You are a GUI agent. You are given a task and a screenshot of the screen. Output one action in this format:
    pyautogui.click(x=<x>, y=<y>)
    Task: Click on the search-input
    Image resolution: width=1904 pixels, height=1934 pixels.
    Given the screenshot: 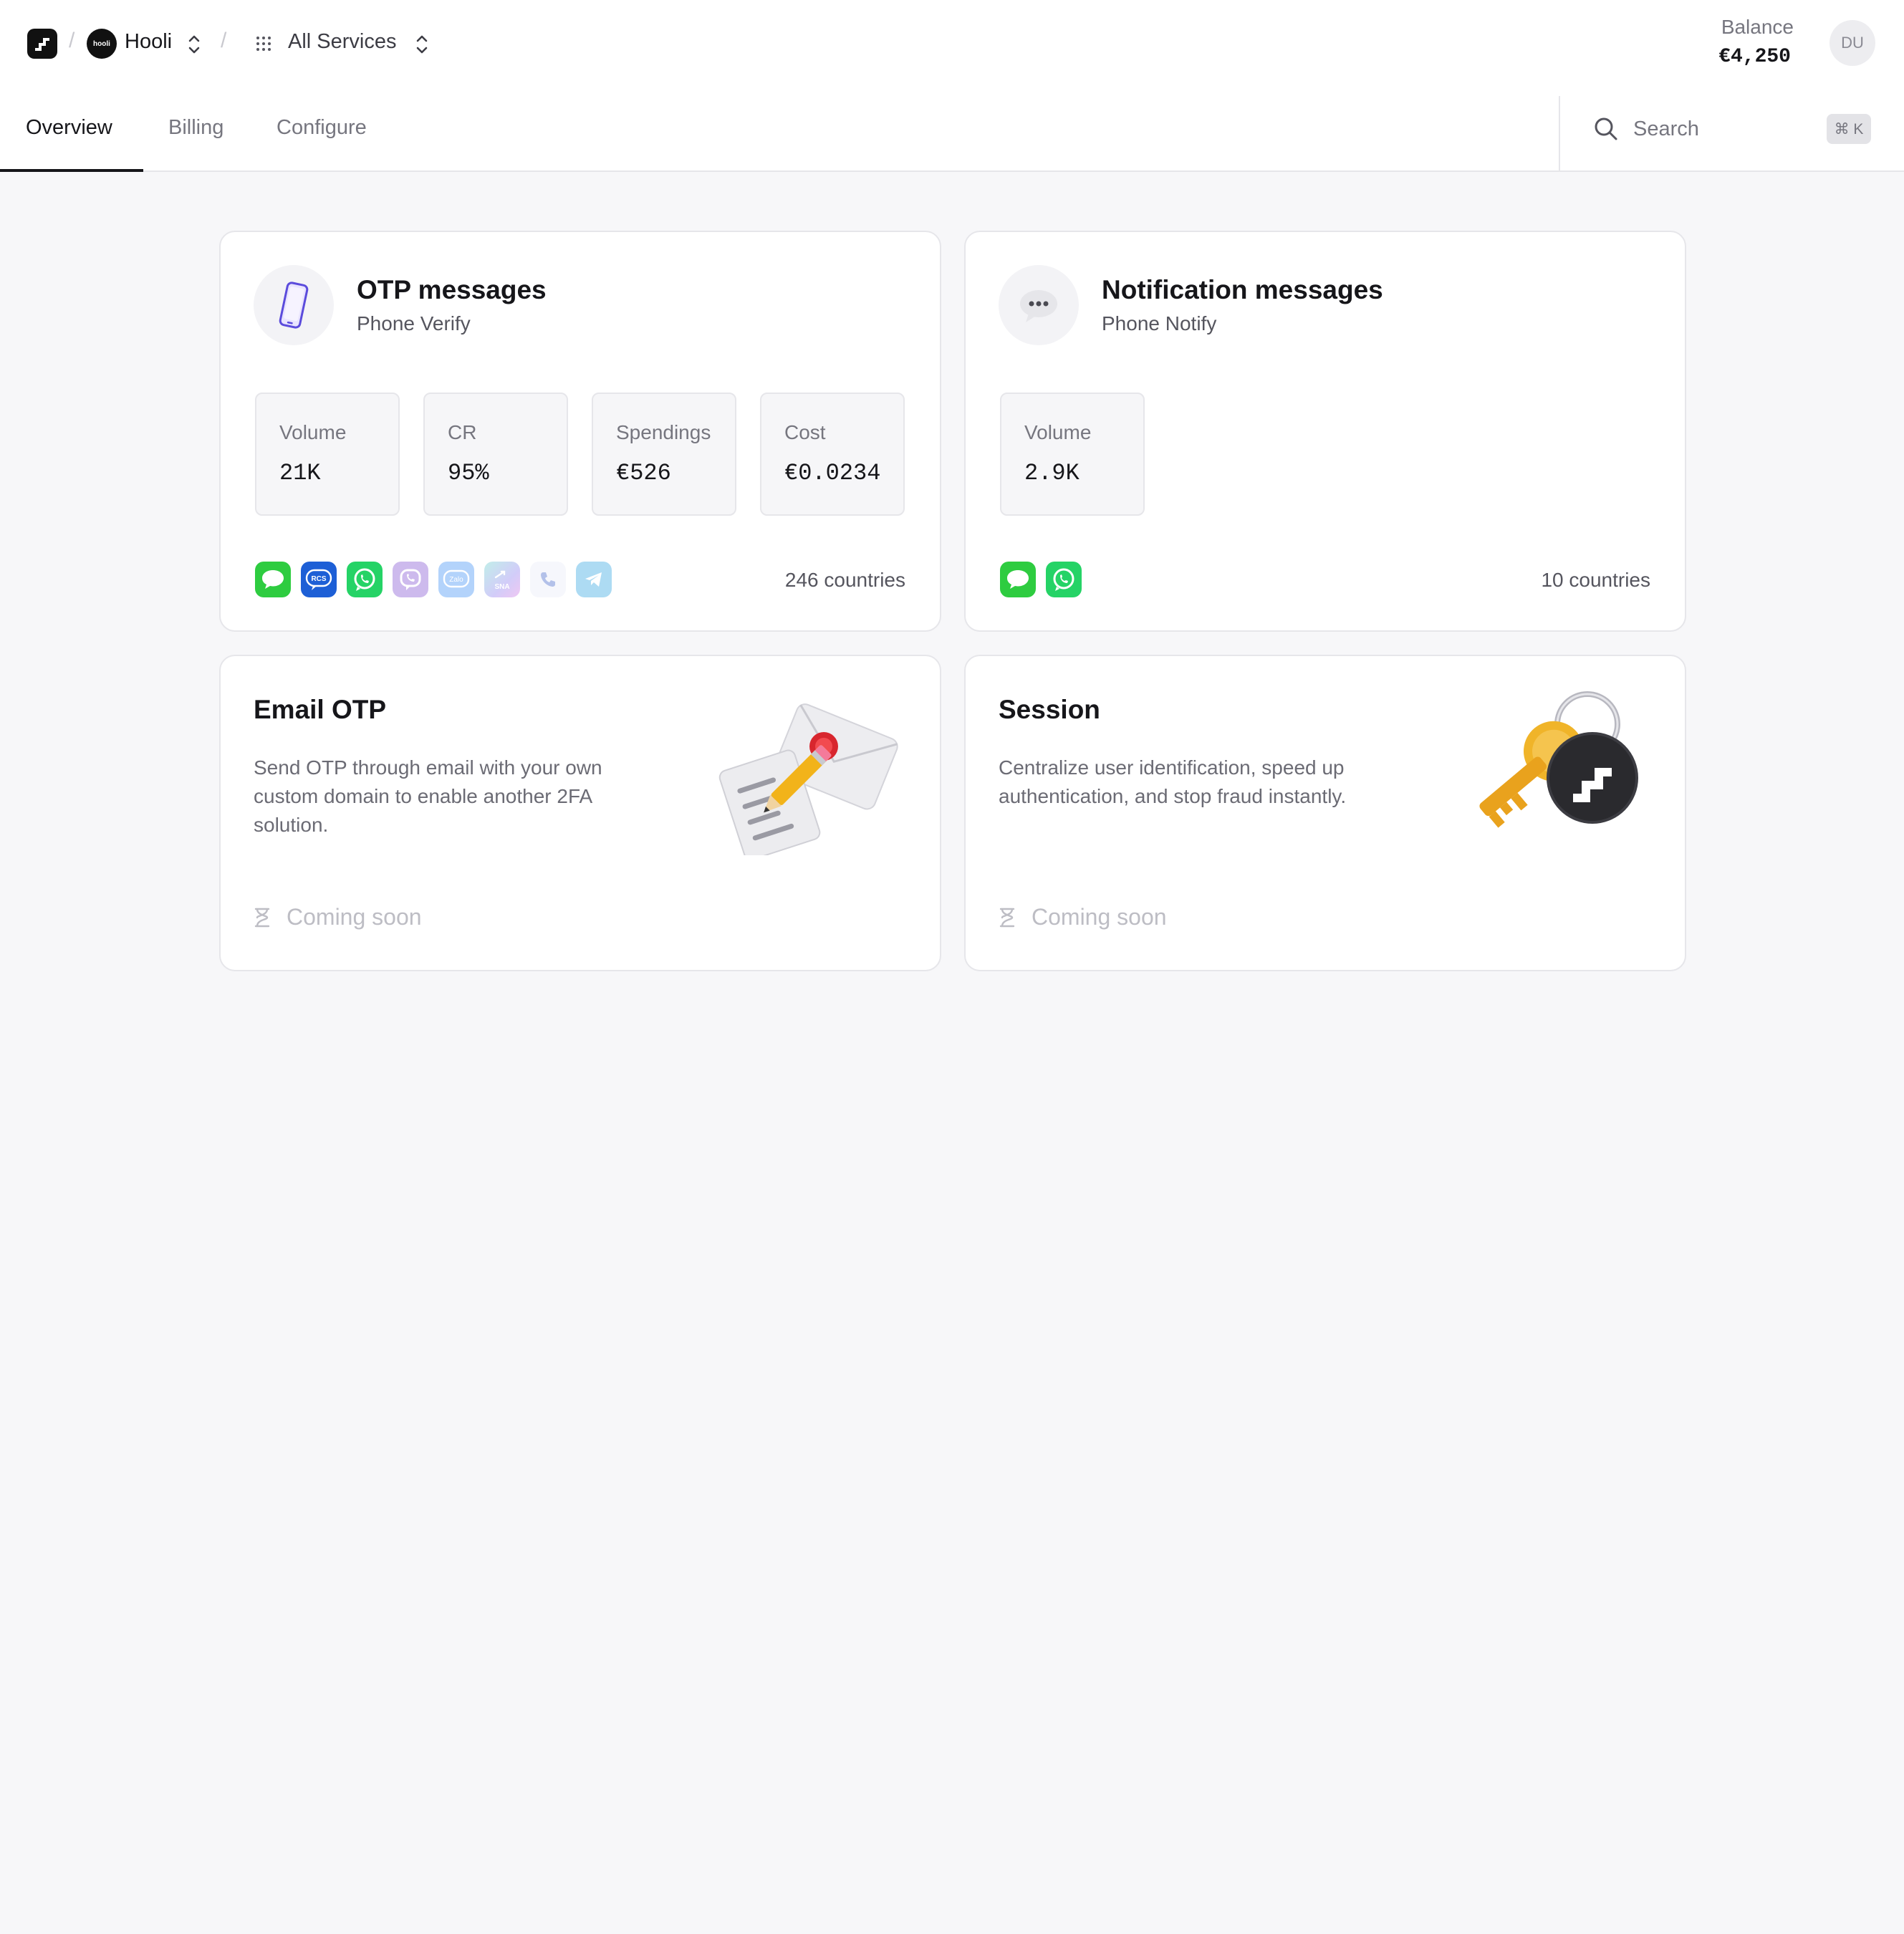 What is the action you would take?
    pyautogui.click(x=1726, y=129)
    